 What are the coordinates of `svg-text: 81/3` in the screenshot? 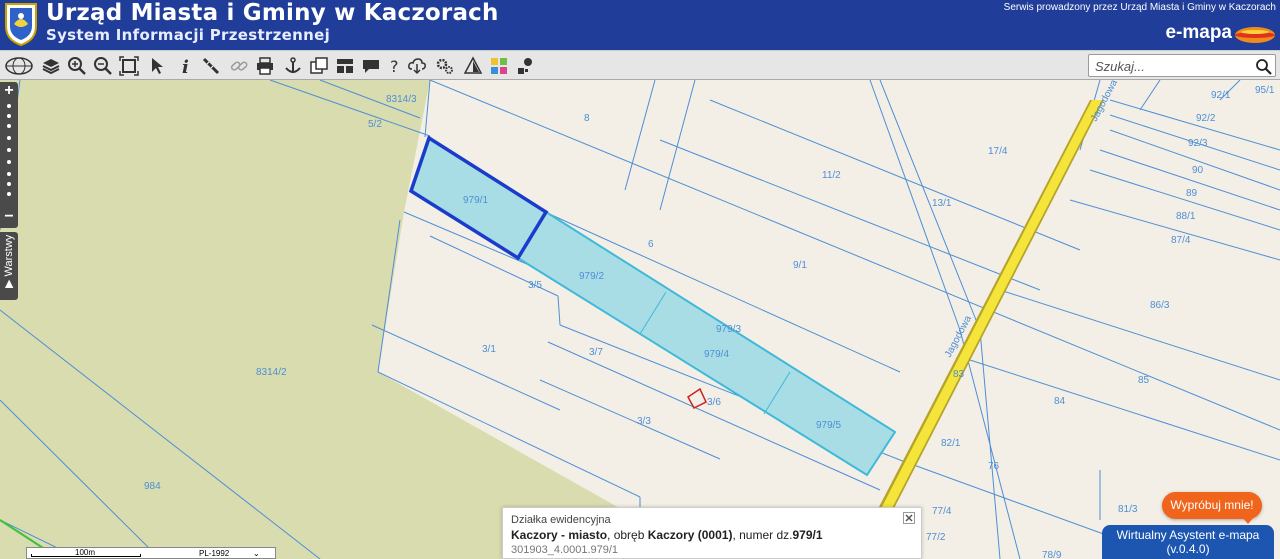 It's located at (1128, 509).